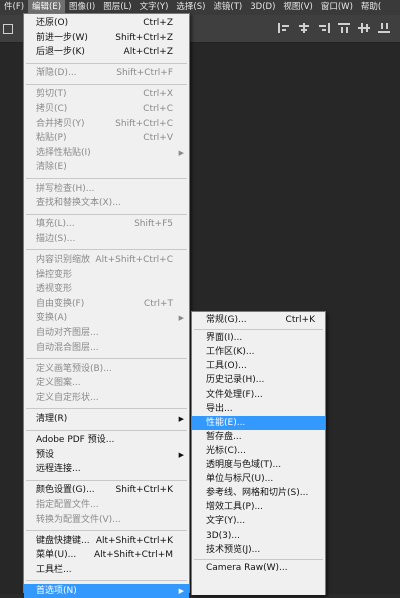 The image size is (400, 598). Describe the element at coordinates (371, 7) in the screenshot. I see `menubar-item: 帮助(` at that location.